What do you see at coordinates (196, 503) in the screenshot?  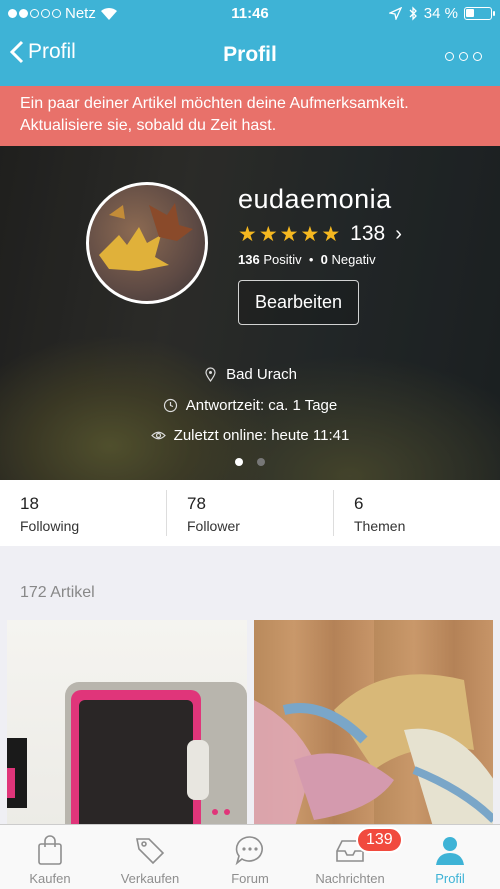 I see `stat-number: 78` at bounding box center [196, 503].